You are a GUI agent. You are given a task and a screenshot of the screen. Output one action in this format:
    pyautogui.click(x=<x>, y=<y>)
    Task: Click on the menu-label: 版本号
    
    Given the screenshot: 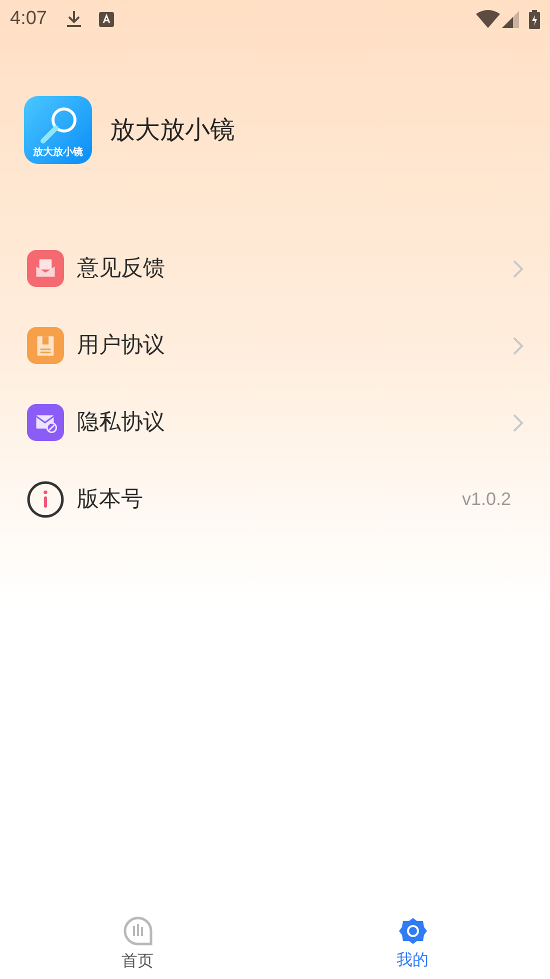 What is the action you would take?
    pyautogui.click(x=110, y=500)
    